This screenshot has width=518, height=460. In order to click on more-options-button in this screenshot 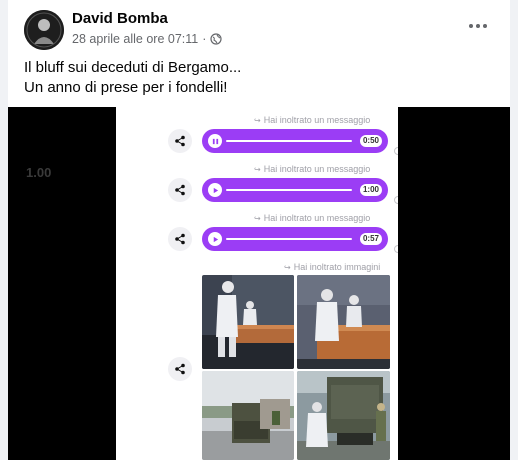, I will do `click(478, 26)`.